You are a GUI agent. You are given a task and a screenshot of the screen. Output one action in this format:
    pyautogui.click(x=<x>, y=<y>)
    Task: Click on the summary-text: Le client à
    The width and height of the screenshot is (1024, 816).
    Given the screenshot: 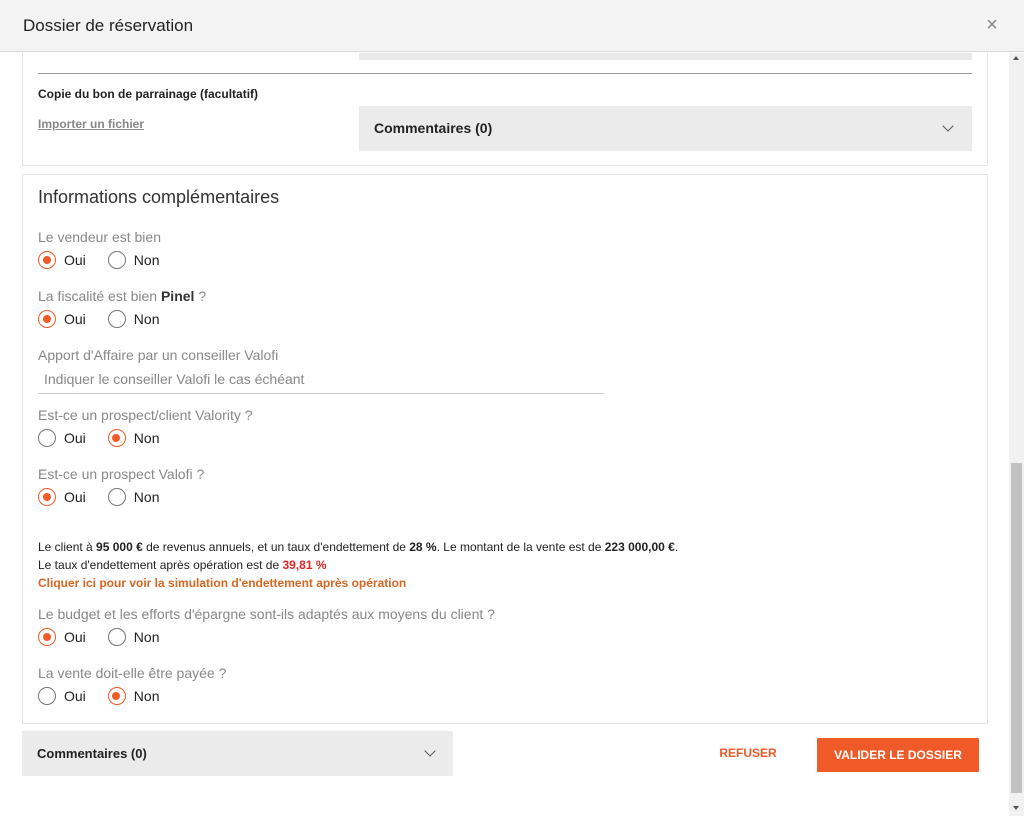 What is the action you would take?
    pyautogui.click(x=67, y=547)
    